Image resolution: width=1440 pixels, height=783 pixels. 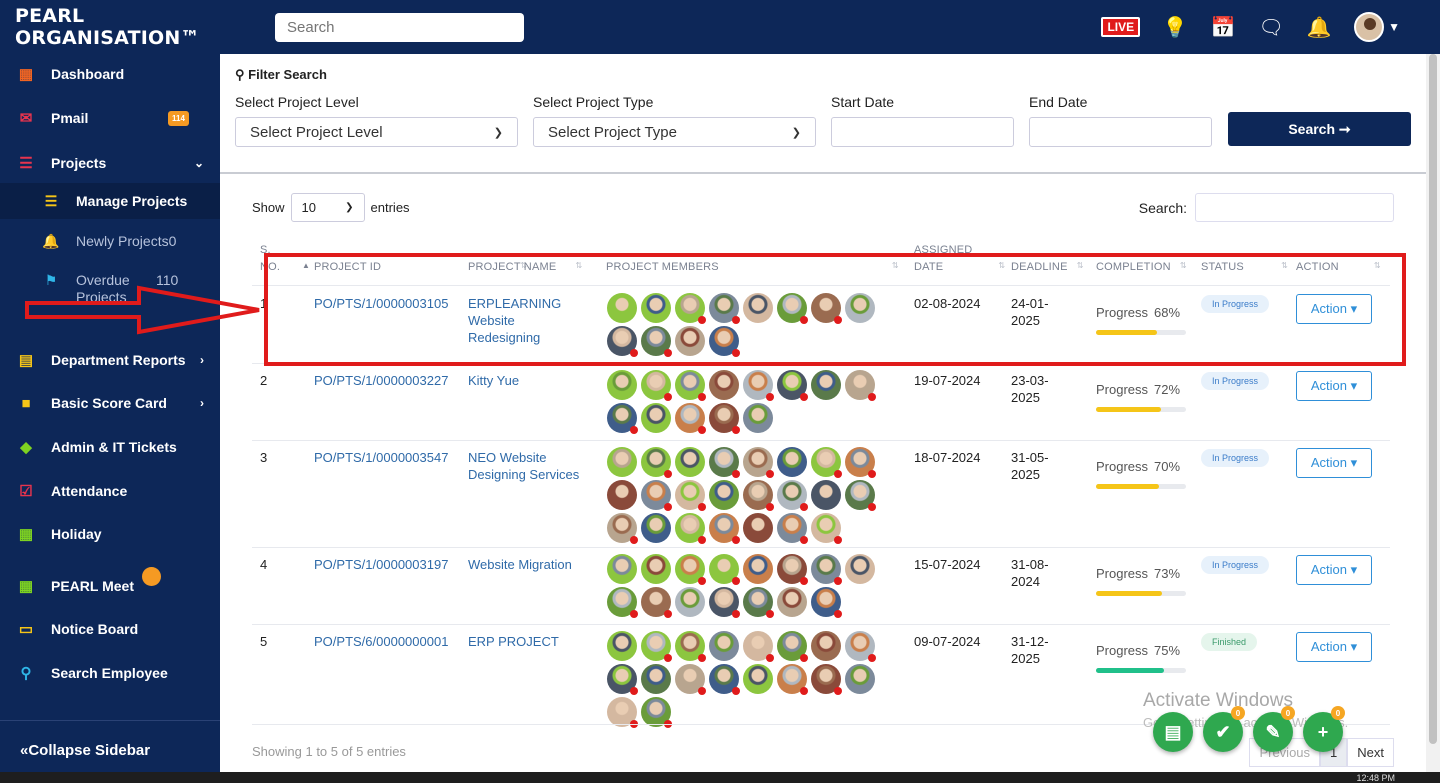 What do you see at coordinates (110, 201) in the screenshot?
I see `sidebar-item-manage-projects: ☰ Manage Projects` at bounding box center [110, 201].